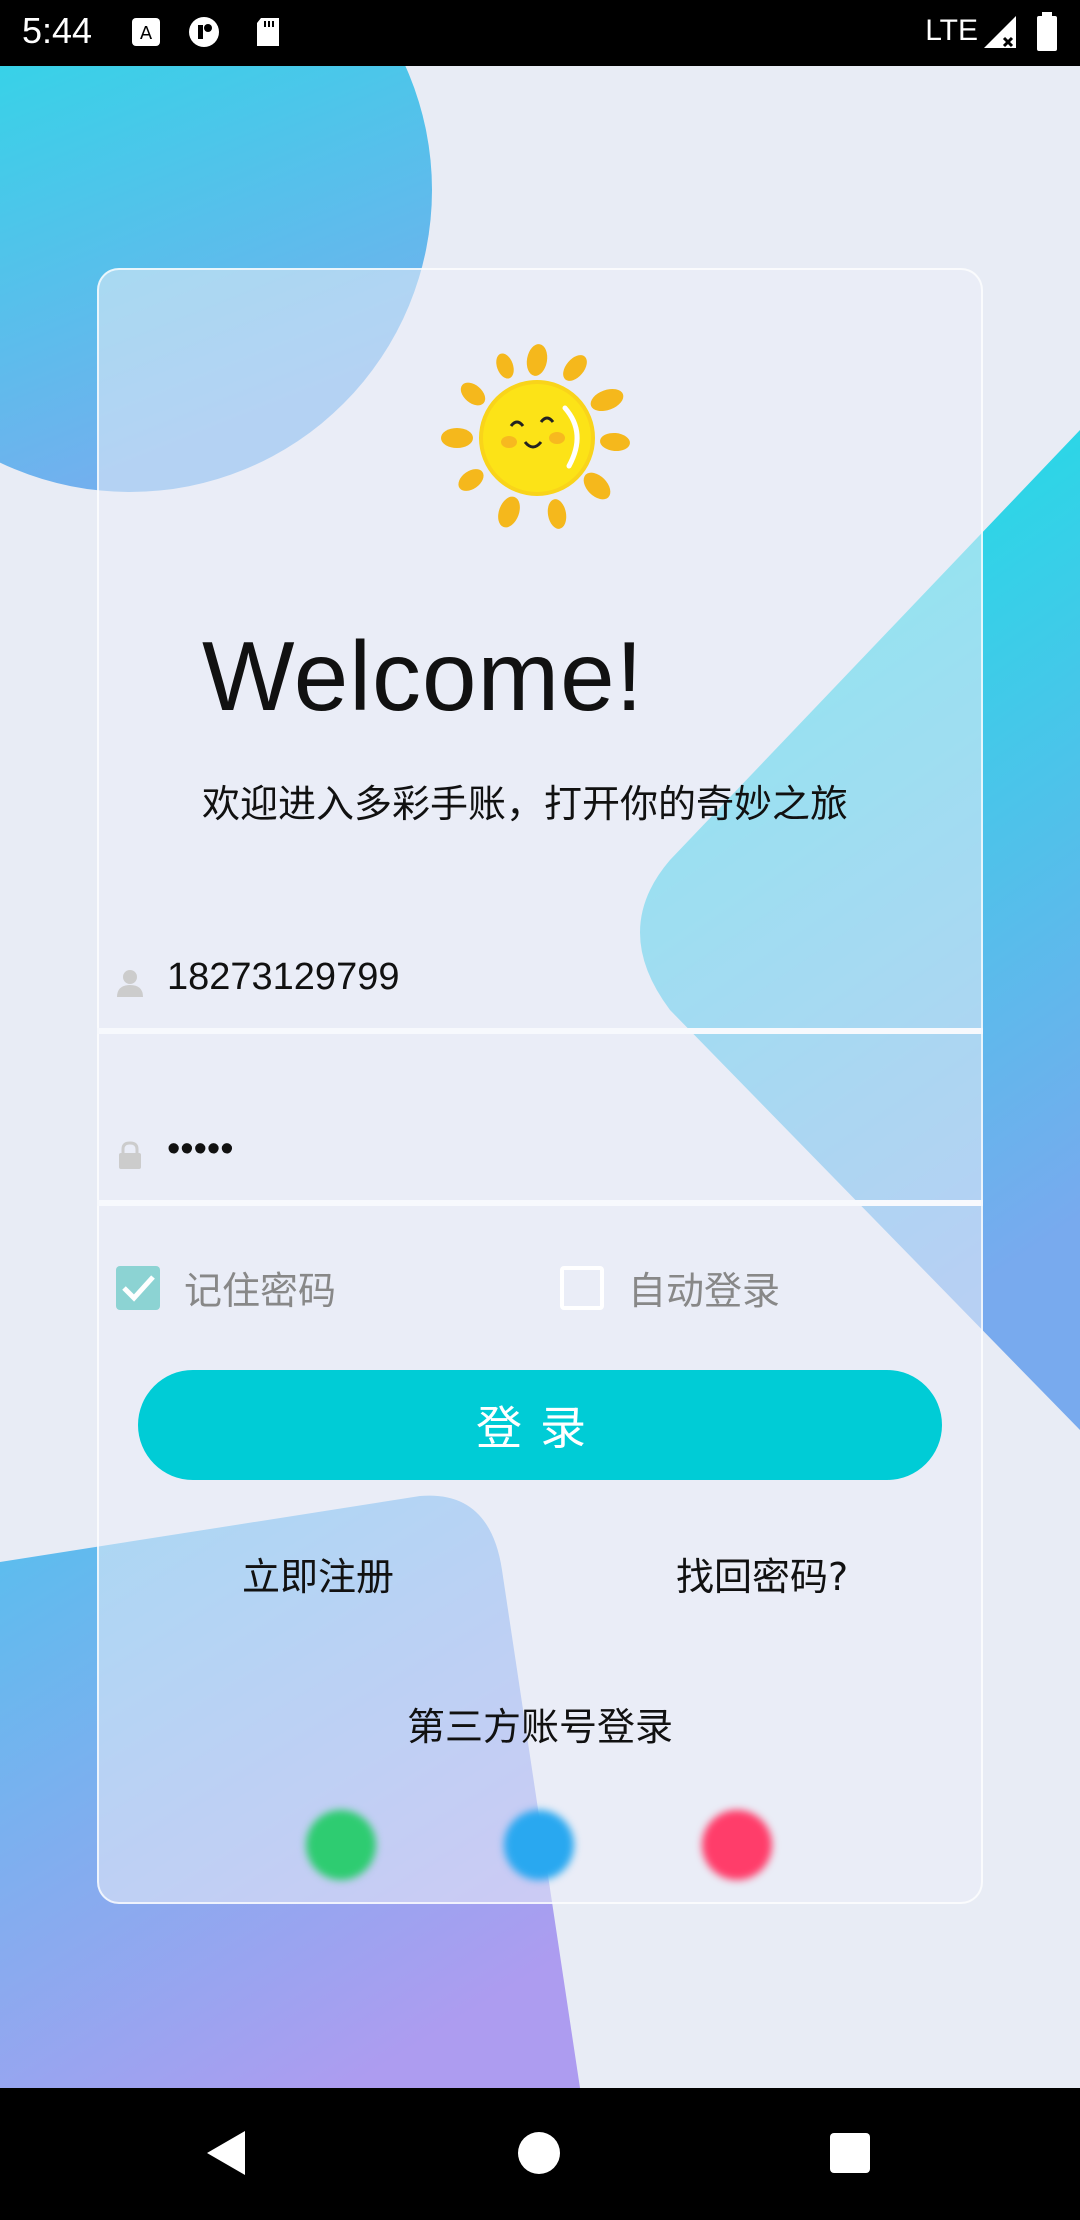 The width and height of the screenshot is (1080, 2220). I want to click on auto-login-label: 自动登录, so click(704, 1291).